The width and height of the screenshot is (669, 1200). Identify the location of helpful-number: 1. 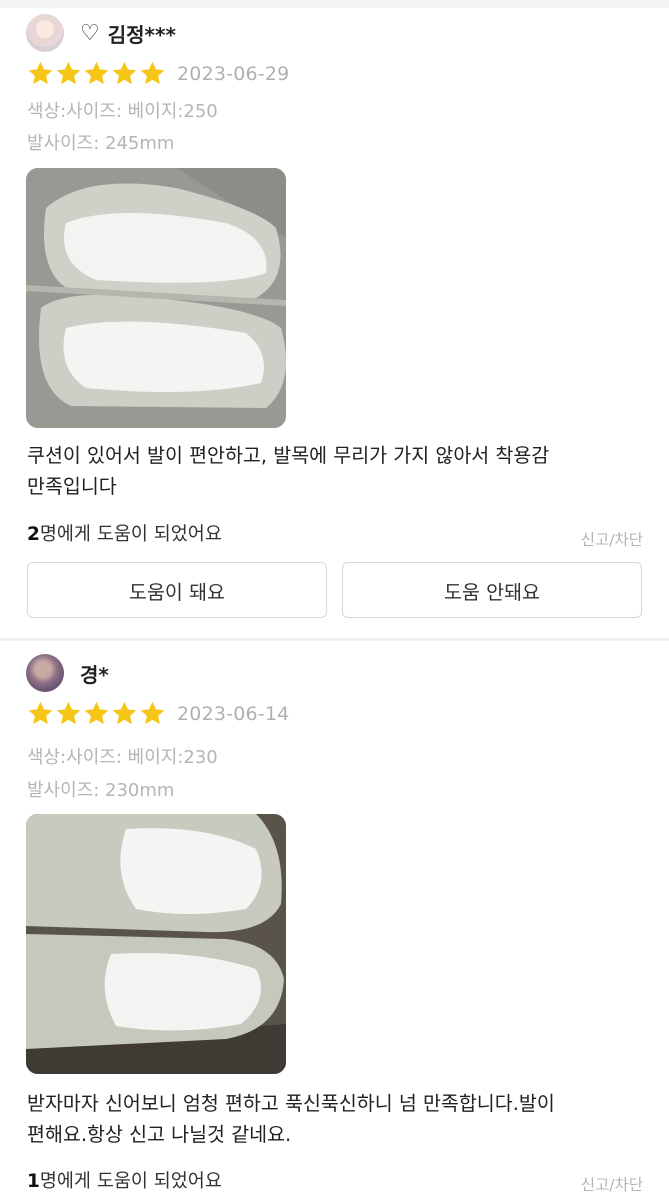
(33, 1181).